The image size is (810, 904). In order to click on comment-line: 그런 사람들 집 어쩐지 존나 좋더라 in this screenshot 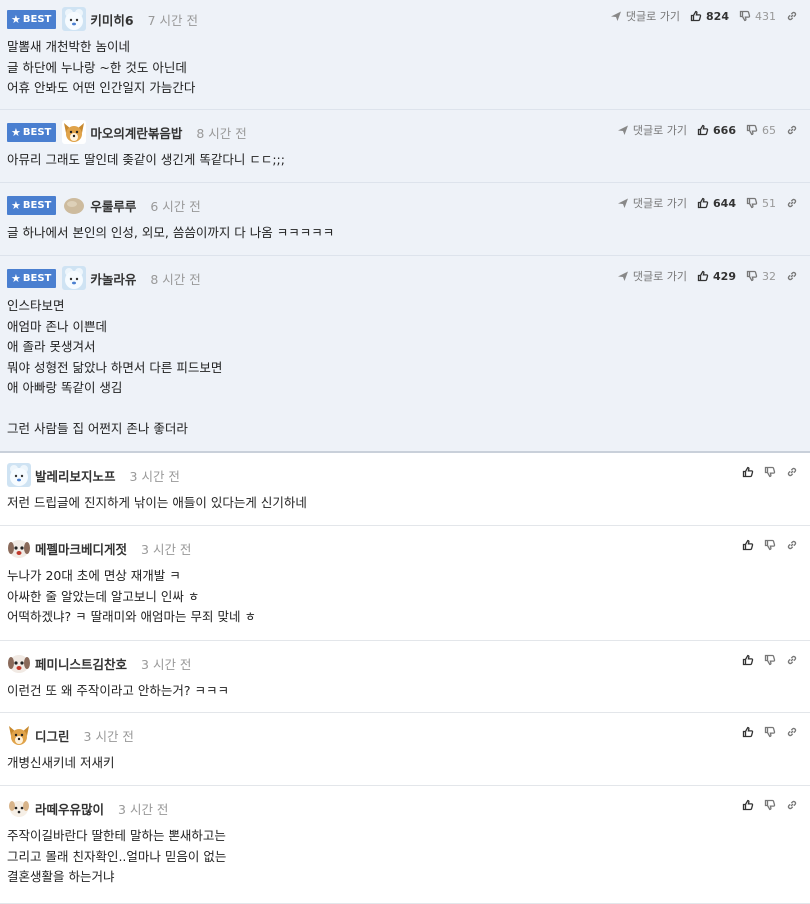, I will do `click(97, 428)`.